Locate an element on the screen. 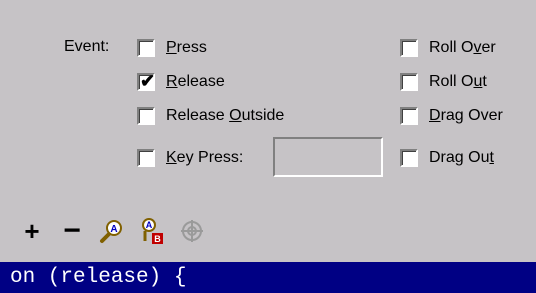  roll-out-option: Roll Out is located at coordinates (443, 82).